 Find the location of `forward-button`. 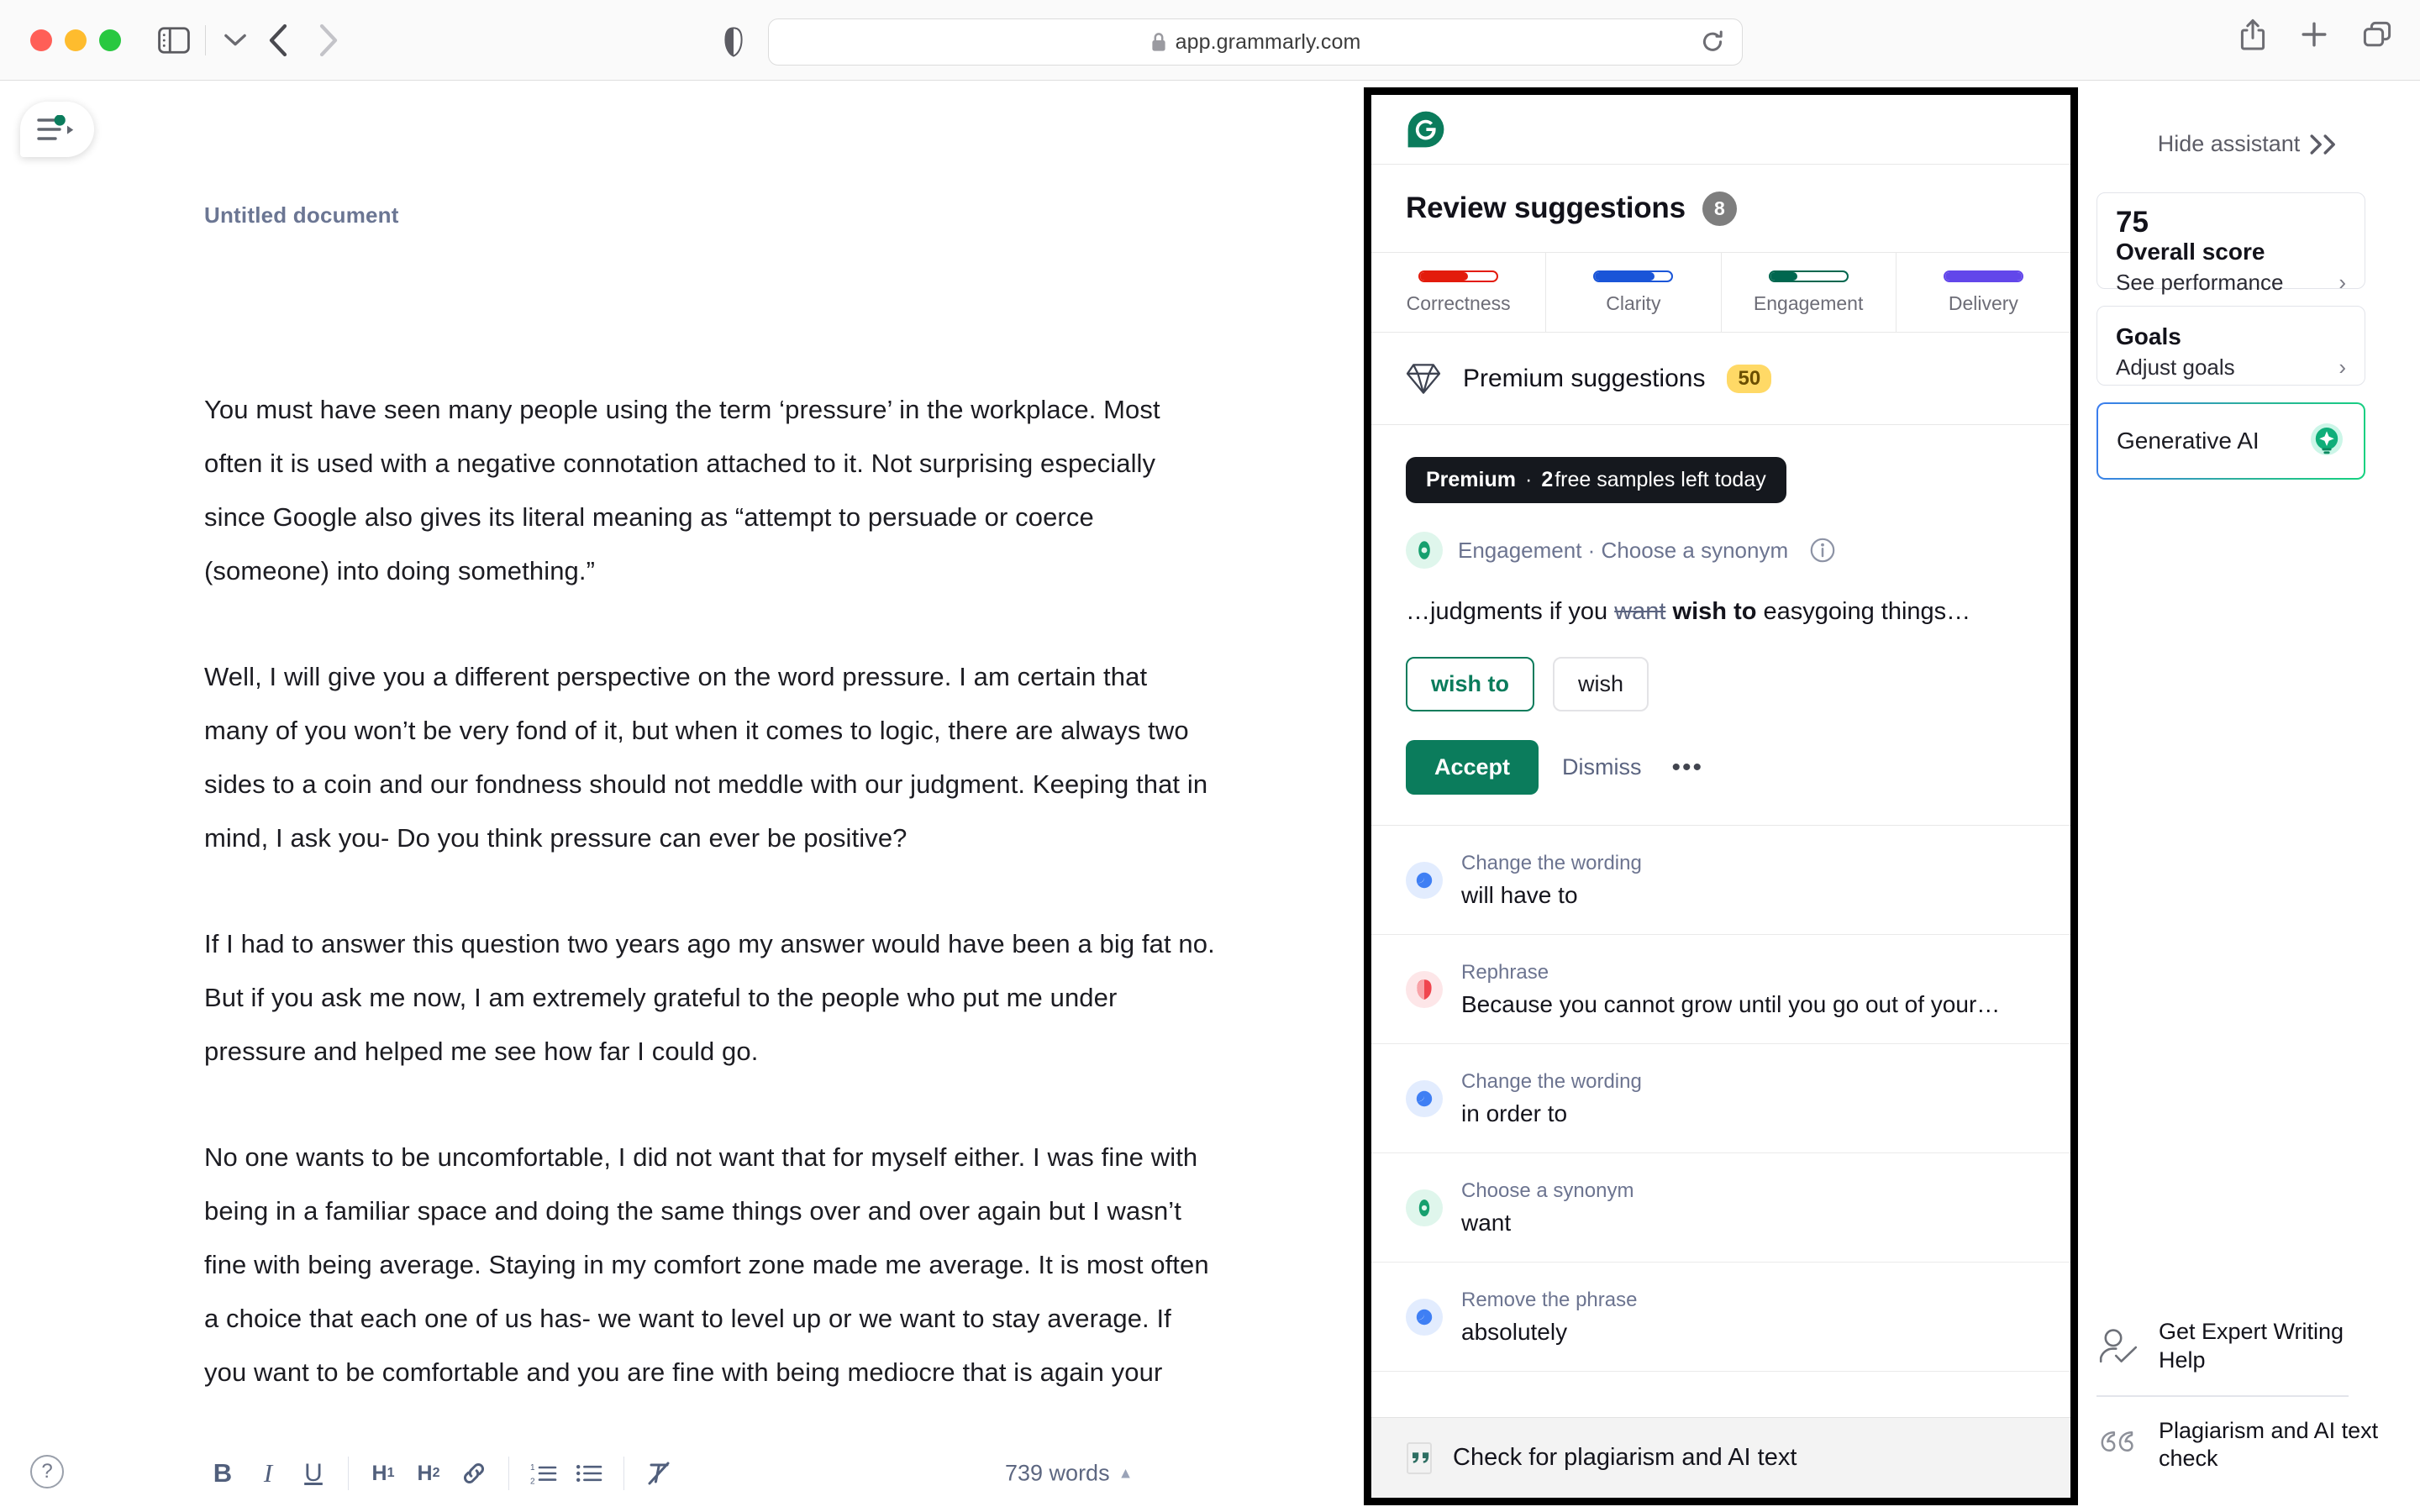

forward-button is located at coordinates (329, 40).